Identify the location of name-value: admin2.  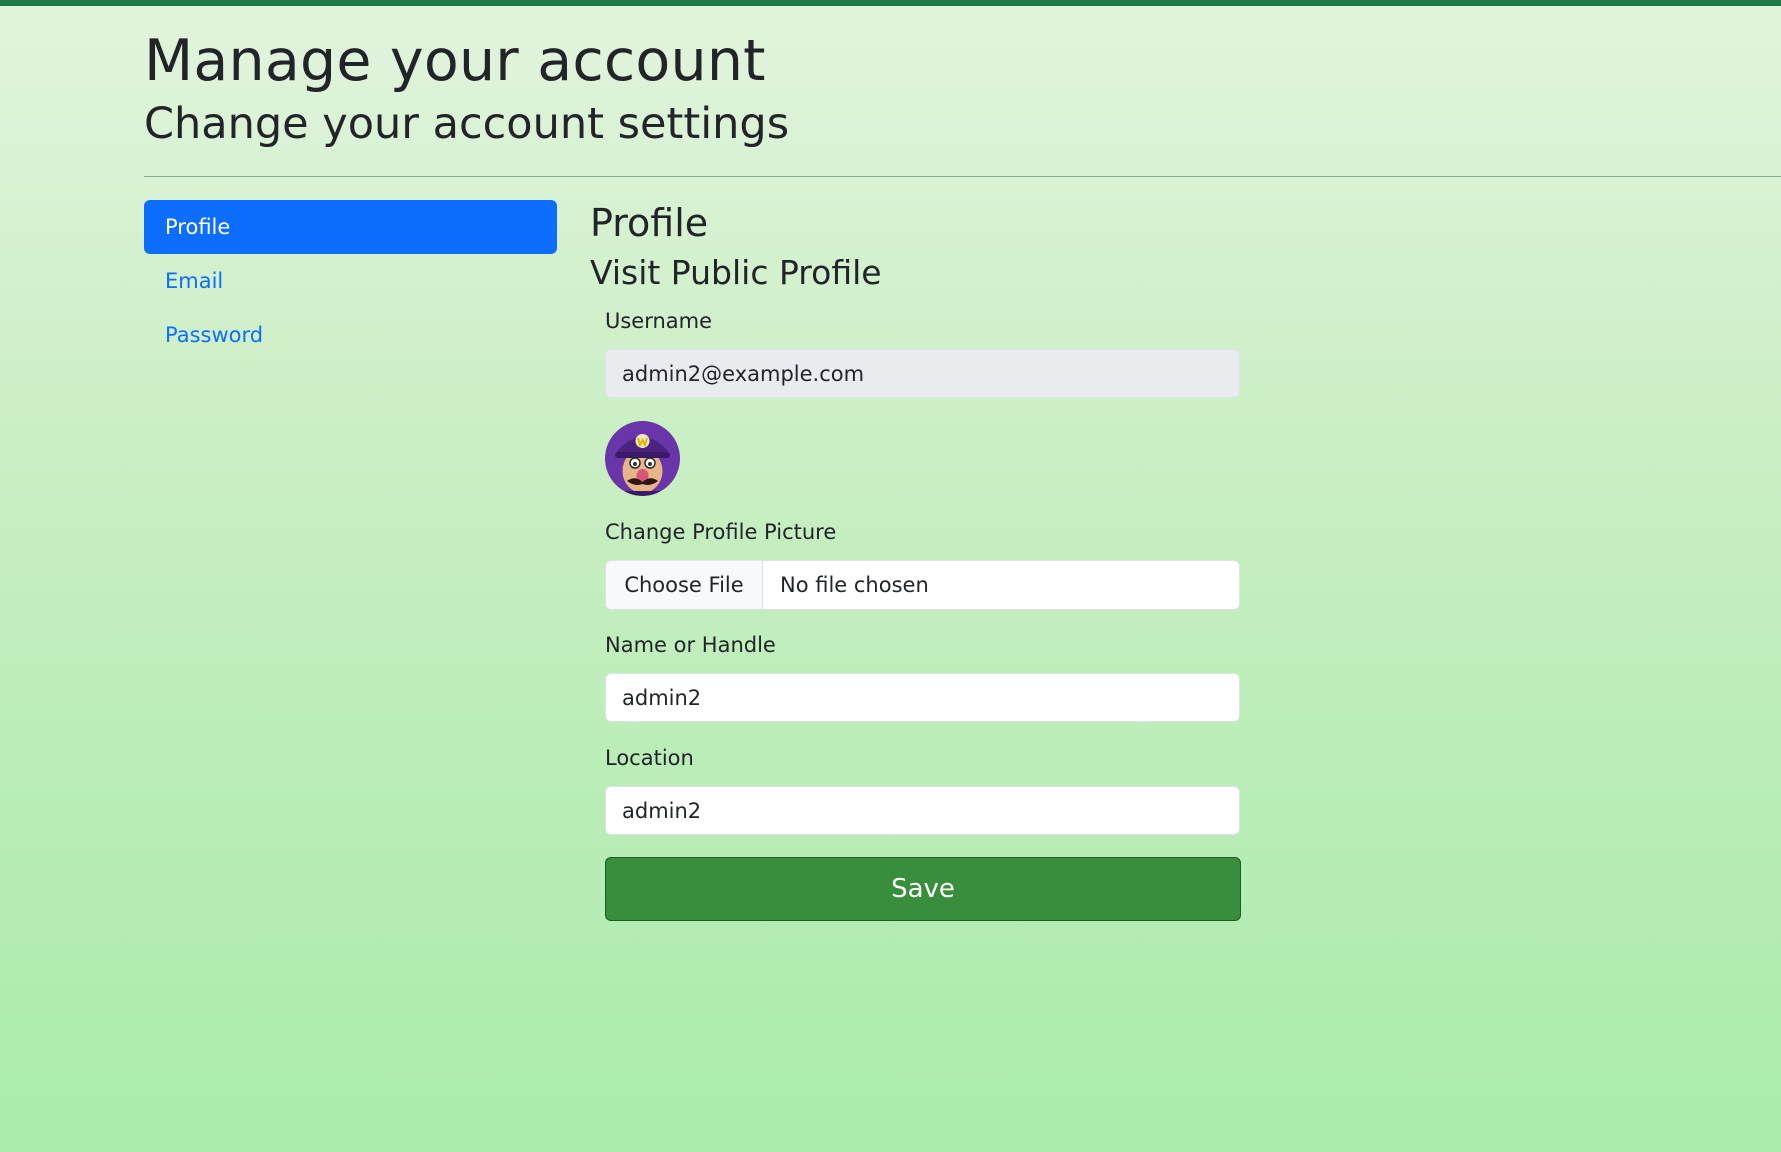
(662, 697).